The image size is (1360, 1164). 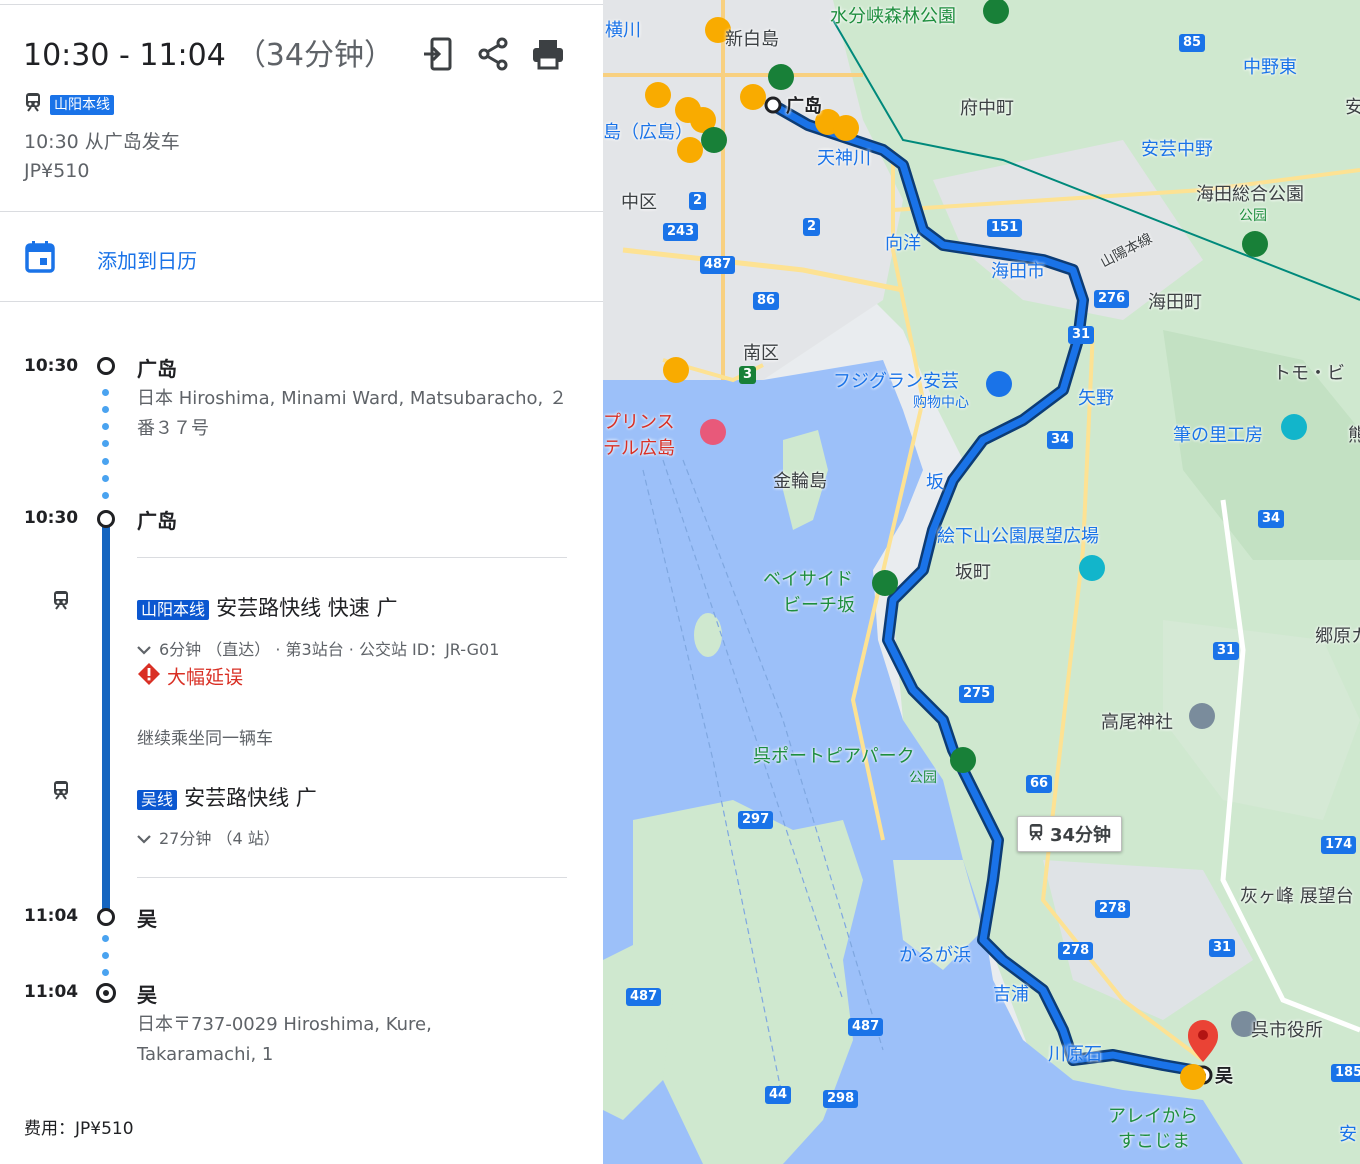 I want to click on map-label: 海田総合公園, so click(x=1250, y=194).